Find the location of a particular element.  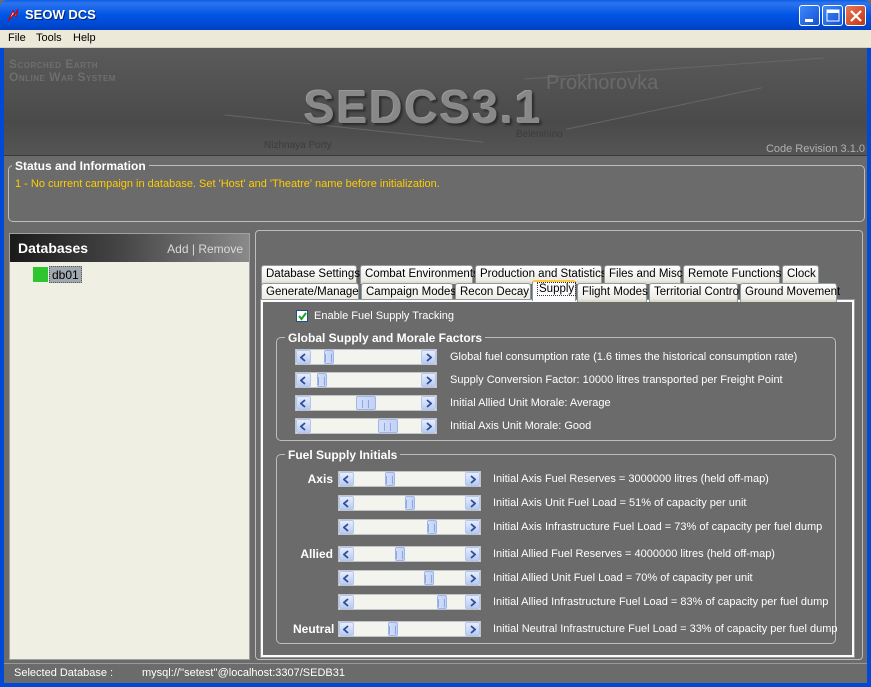

app-title: SEDCS3.1 is located at coordinates (423, 107).